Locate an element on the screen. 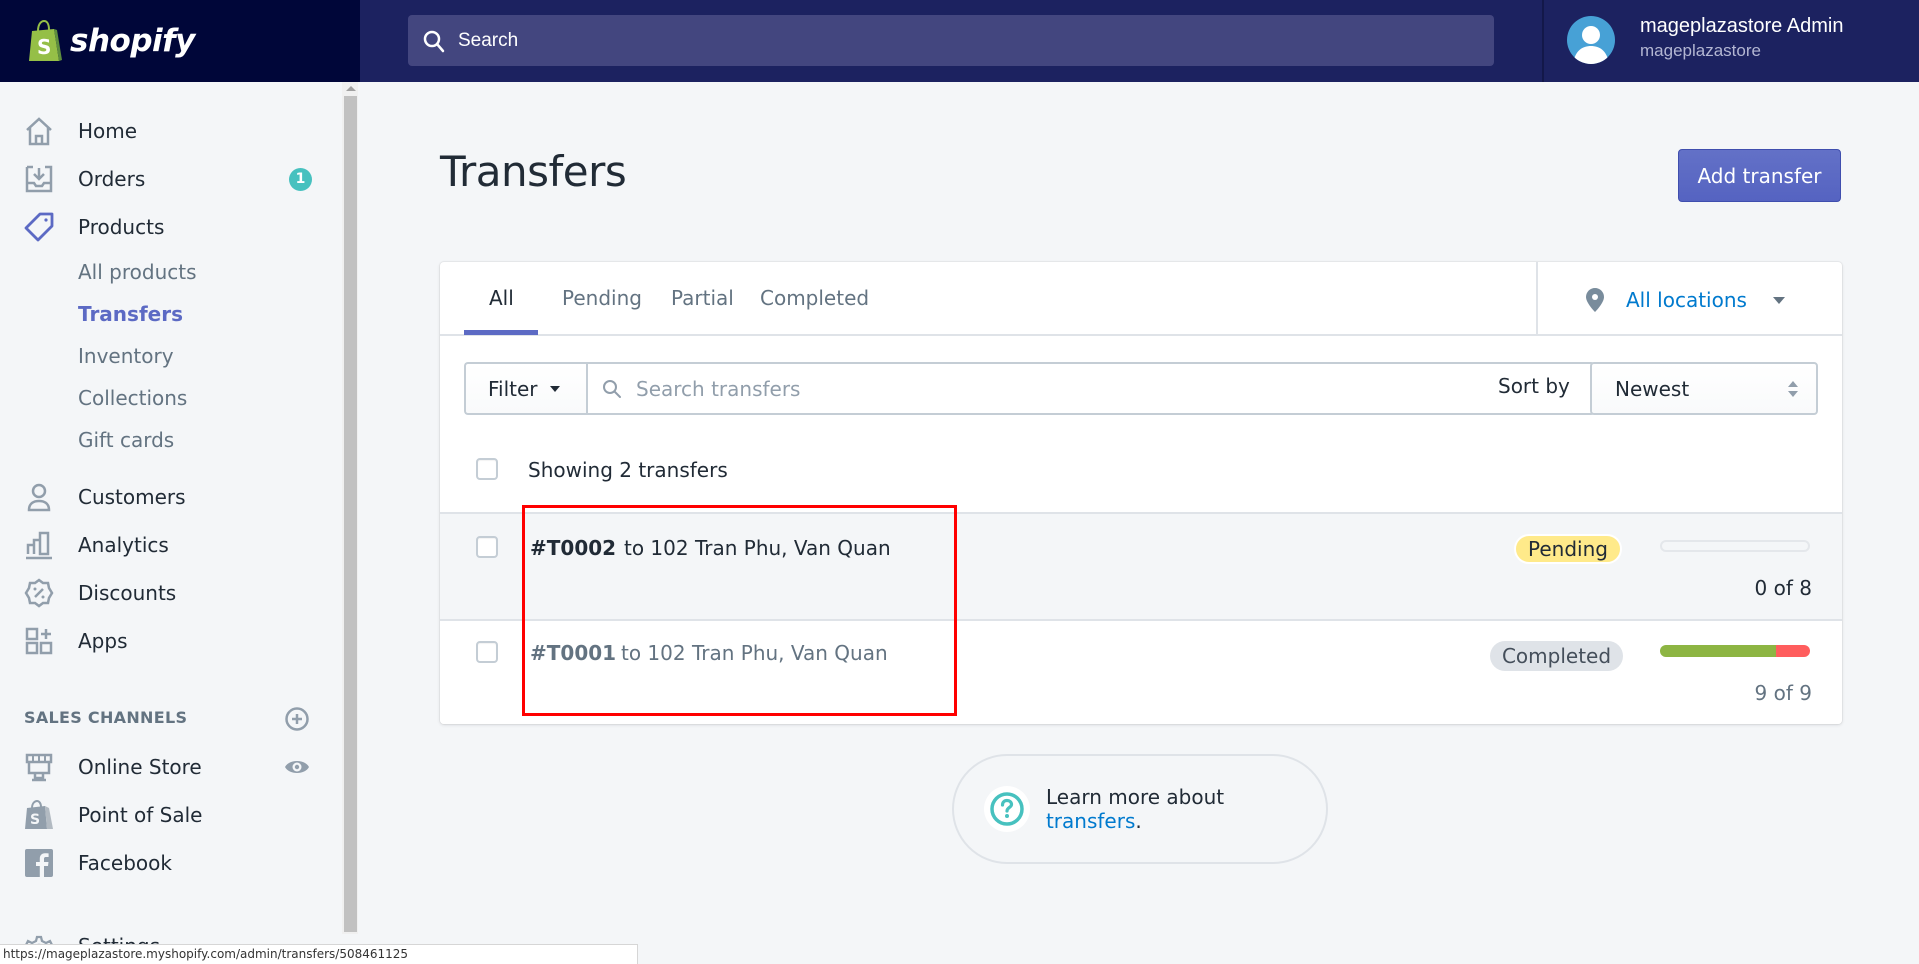 This screenshot has height=964, width=1919. store-icon is located at coordinates (39, 767).